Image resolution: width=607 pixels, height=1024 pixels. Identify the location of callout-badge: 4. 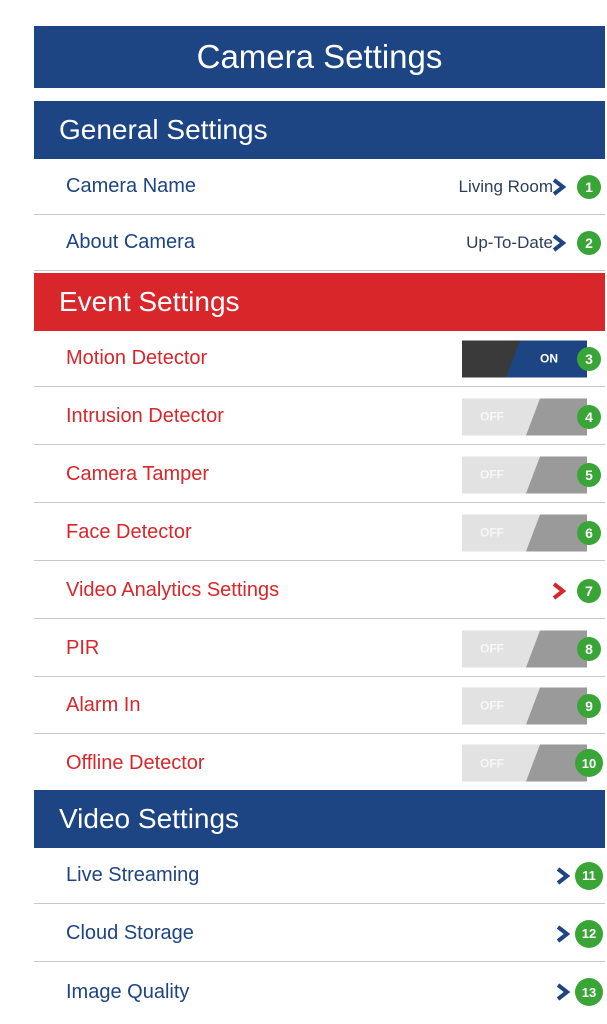
(589, 416).